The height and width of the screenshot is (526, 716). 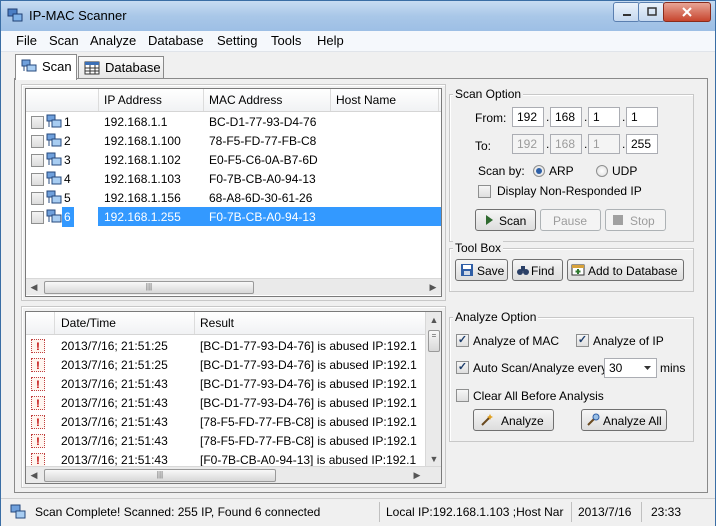 I want to click on row-ip: 192.168.1.102, so click(x=142, y=160).